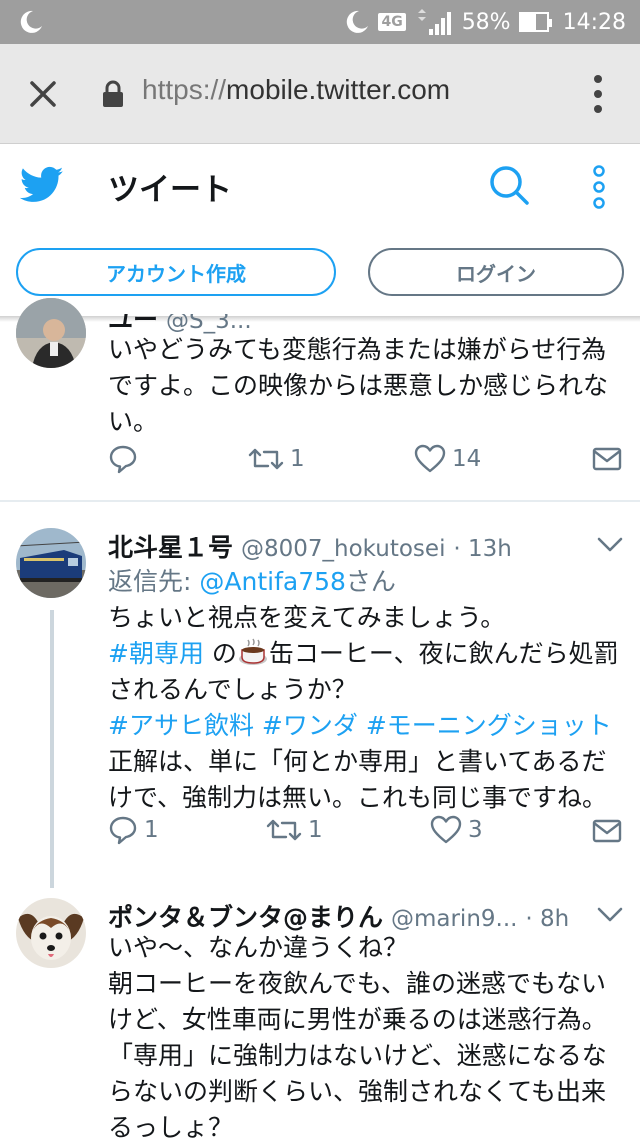  I want to click on url-host: mobile.twitter.com, so click(338, 89).